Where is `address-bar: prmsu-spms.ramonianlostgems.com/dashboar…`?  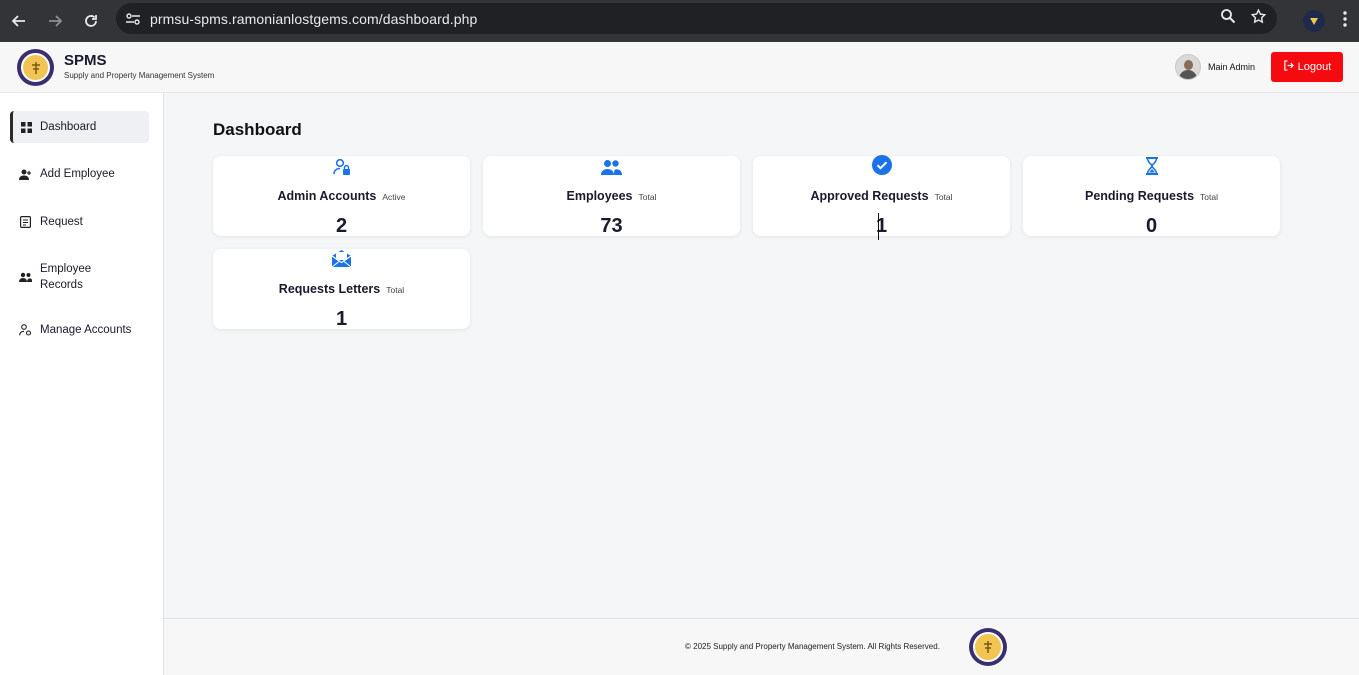
address-bar: prmsu-spms.ramonianlostgems.com/dashboar… is located at coordinates (696, 18).